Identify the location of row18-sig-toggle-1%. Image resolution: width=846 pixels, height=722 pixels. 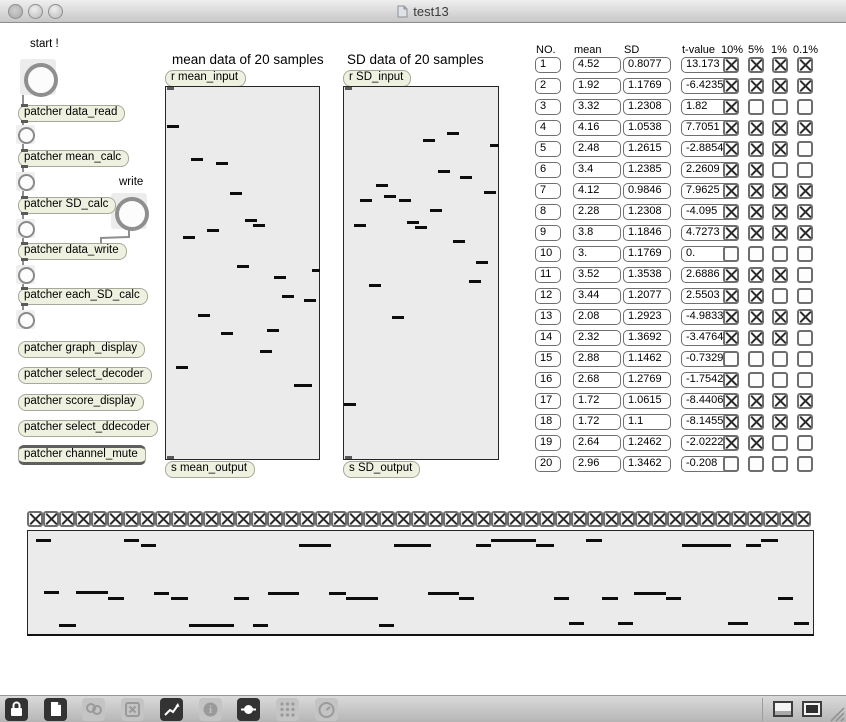
(780, 422).